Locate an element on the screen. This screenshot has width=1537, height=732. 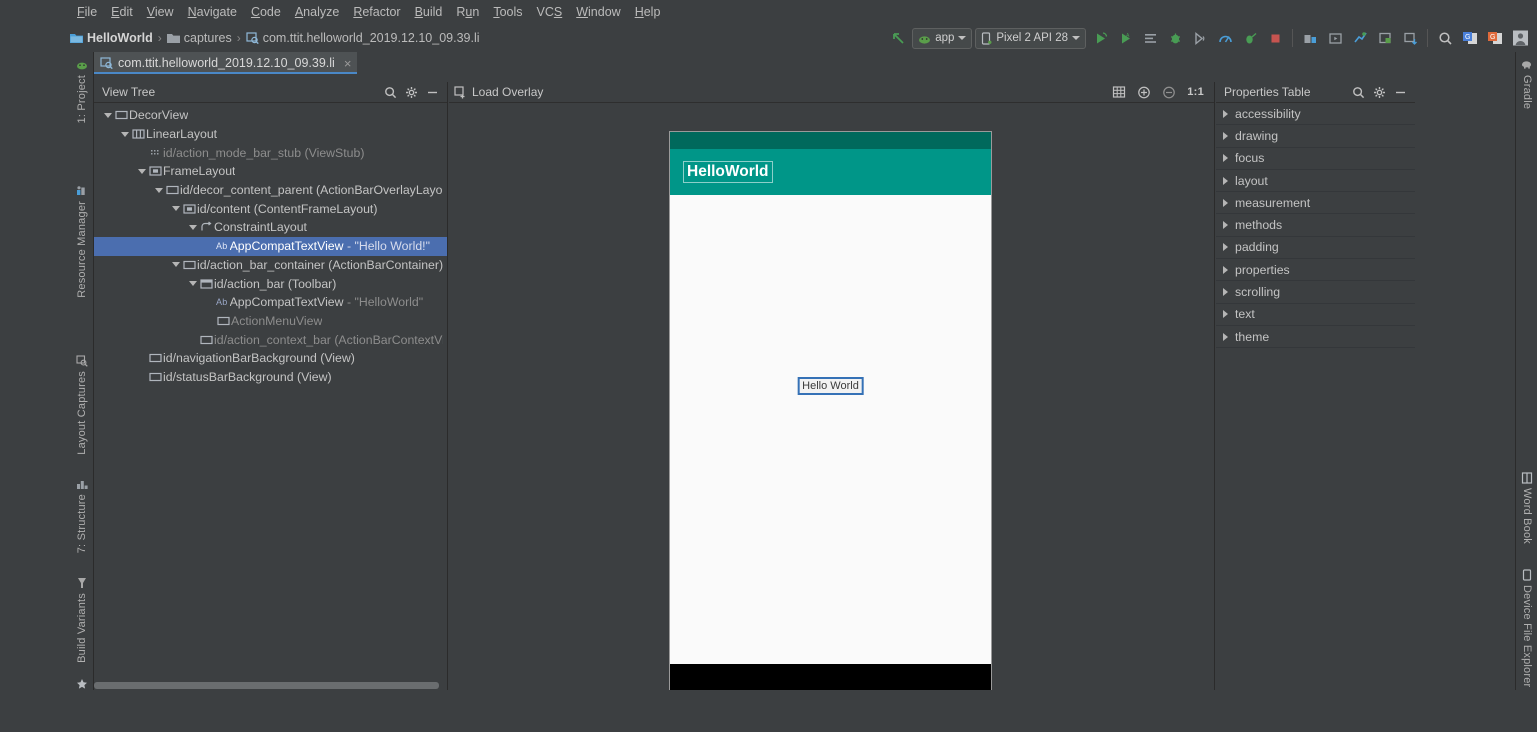
menu-item-code: Code is located at coordinates (266, 12).